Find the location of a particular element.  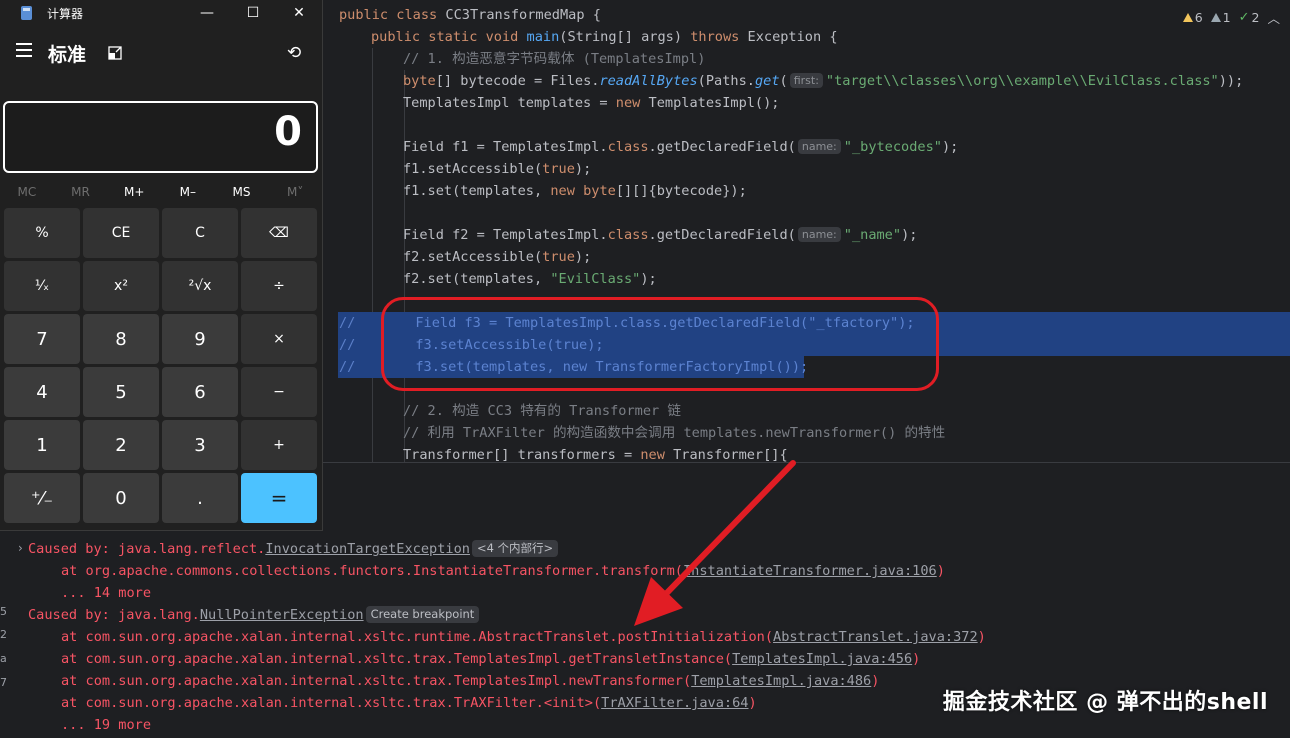

exception-link: InvocationTargetException is located at coordinates (367, 549).